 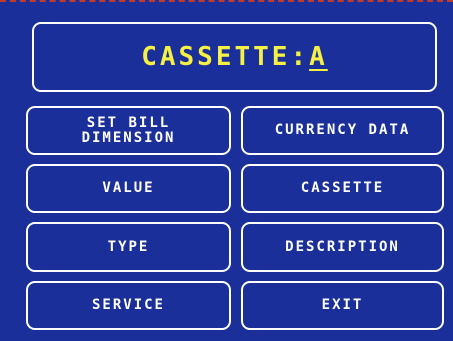 I want to click on set-bill-dimension-button: SET BILL DIMENSION, so click(x=128, y=130).